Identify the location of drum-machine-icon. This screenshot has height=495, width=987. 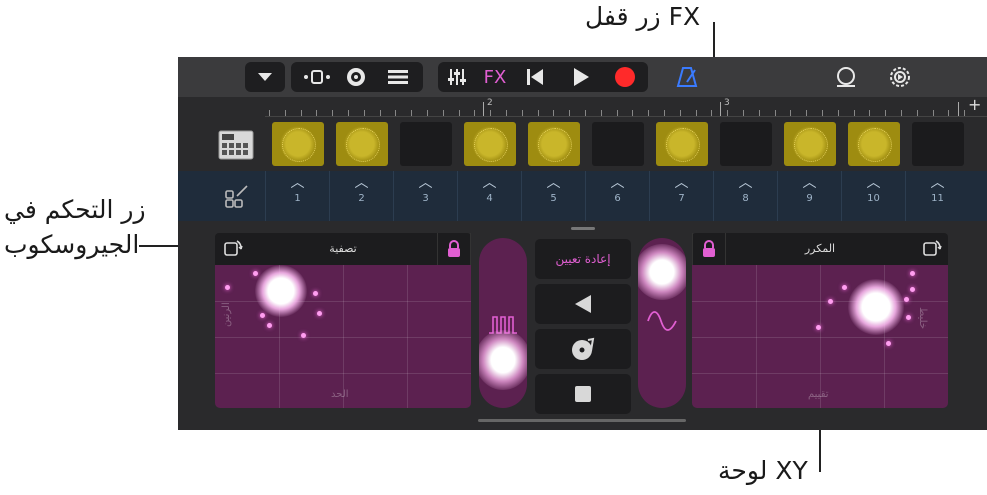
(236, 145).